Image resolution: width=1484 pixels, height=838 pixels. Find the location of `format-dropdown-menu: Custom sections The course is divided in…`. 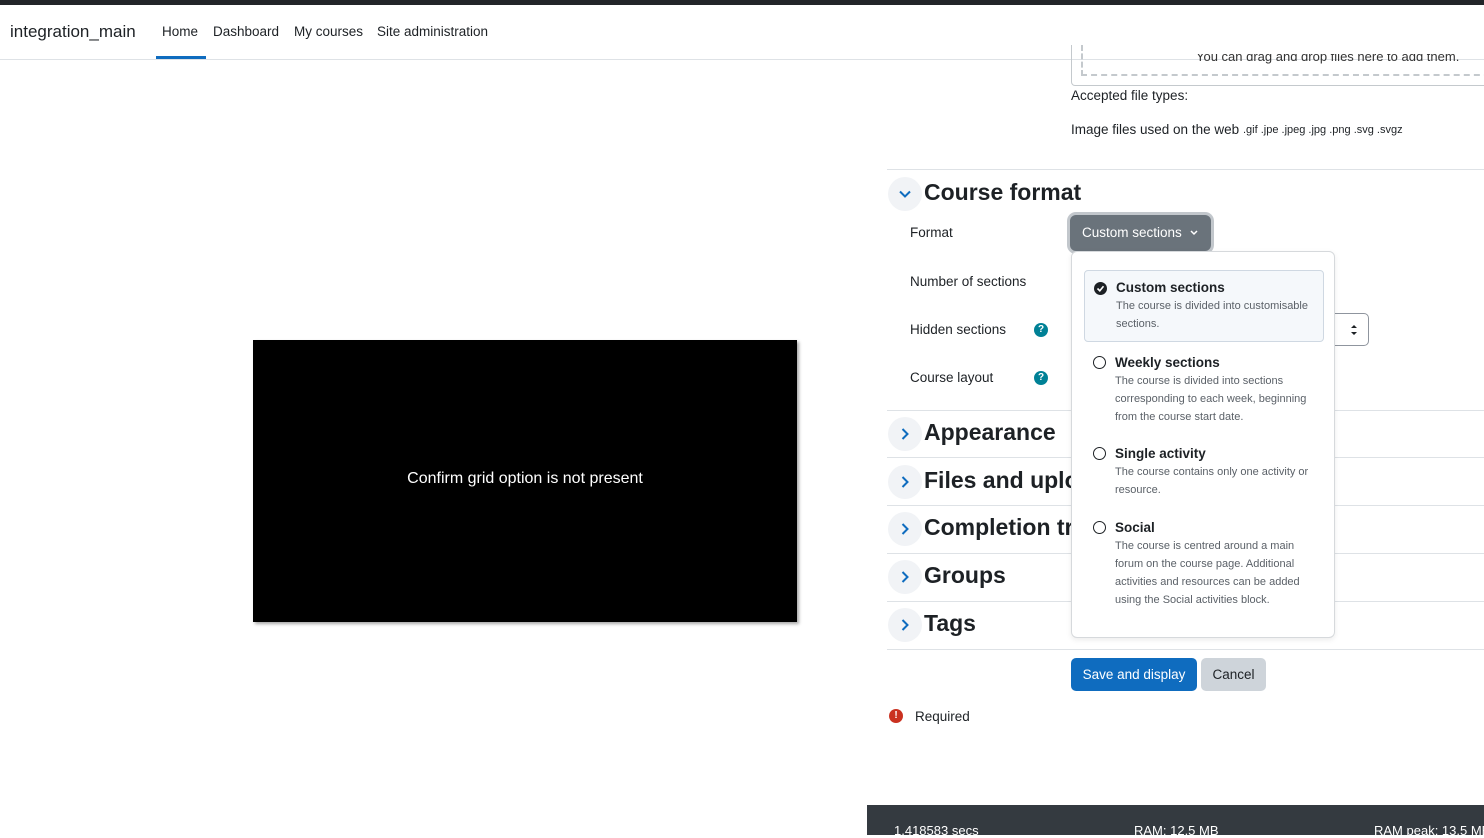

format-dropdown-menu: Custom sections The course is divided in… is located at coordinates (1203, 444).